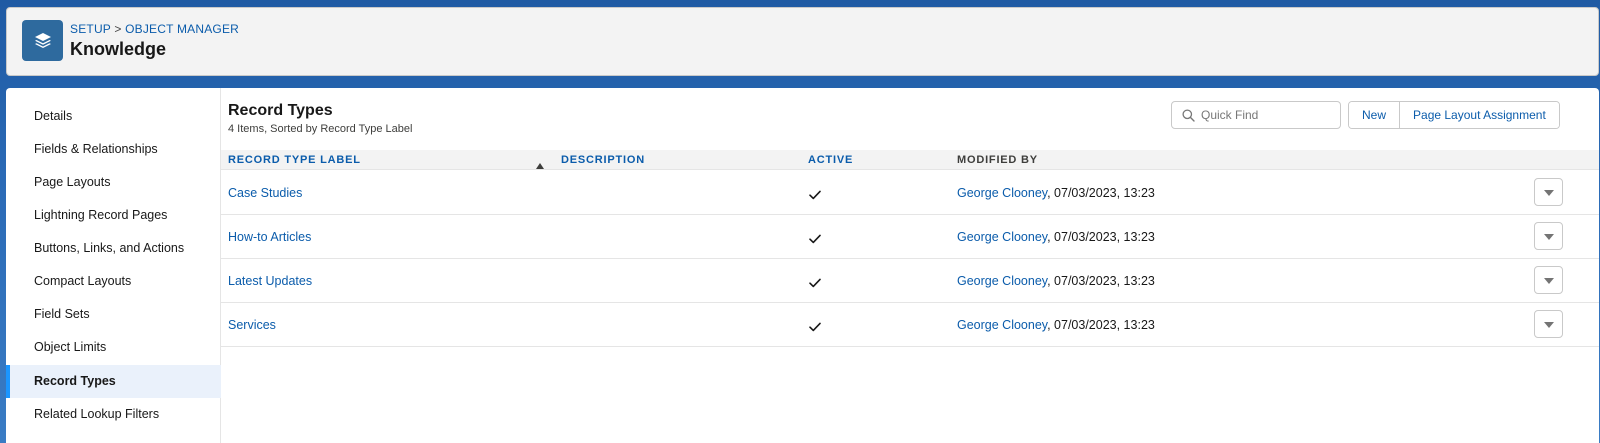 The width and height of the screenshot is (1600, 443). I want to click on breadcrumb-object-manager-link: OBJECT MANAGER, so click(182, 29).